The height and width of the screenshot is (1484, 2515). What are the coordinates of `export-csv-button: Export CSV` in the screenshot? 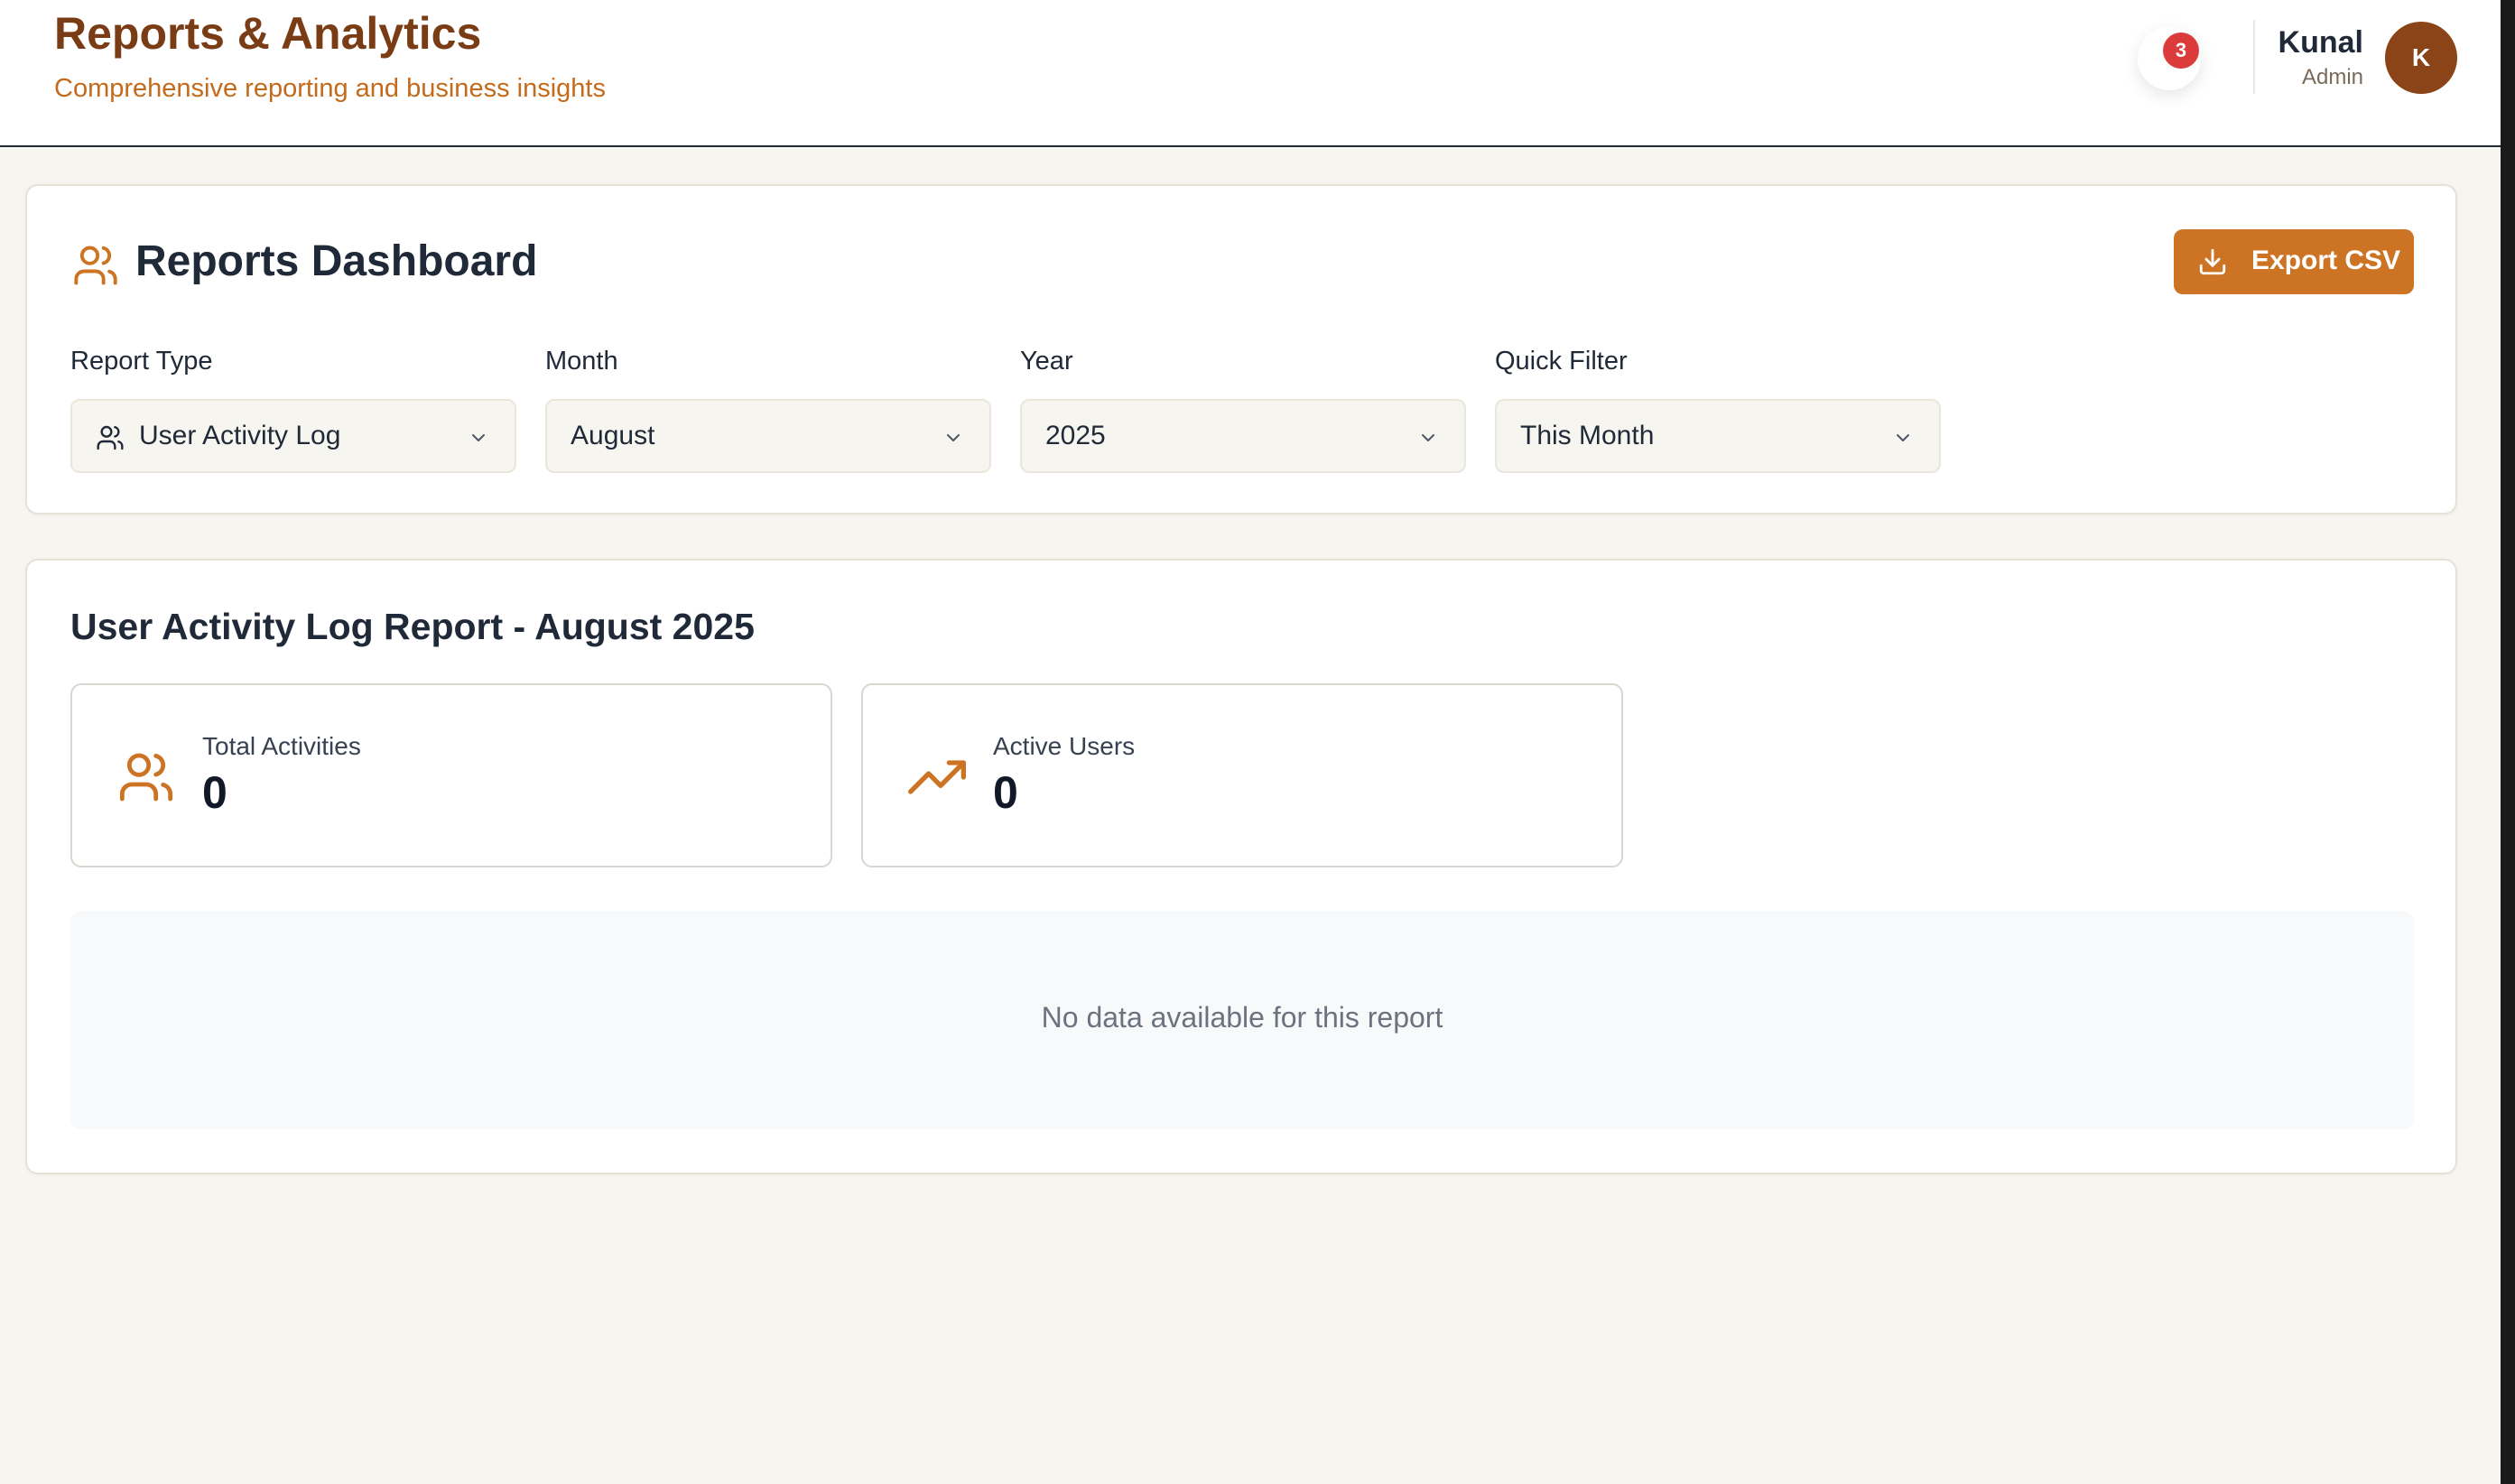 It's located at (2294, 261).